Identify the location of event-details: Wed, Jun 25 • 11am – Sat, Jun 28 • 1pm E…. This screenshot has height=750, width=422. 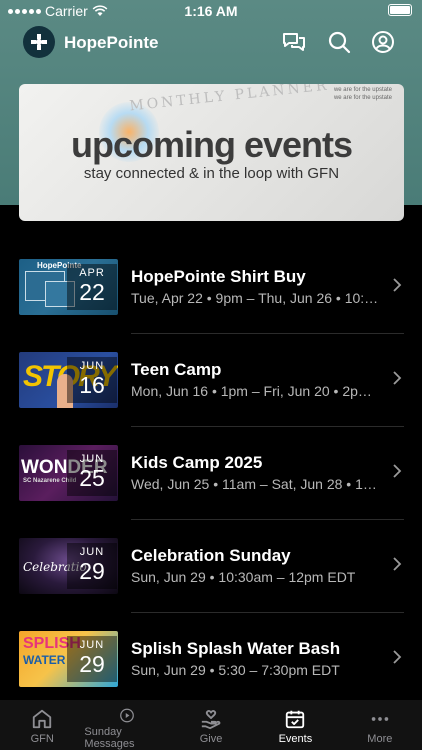
(257, 484).